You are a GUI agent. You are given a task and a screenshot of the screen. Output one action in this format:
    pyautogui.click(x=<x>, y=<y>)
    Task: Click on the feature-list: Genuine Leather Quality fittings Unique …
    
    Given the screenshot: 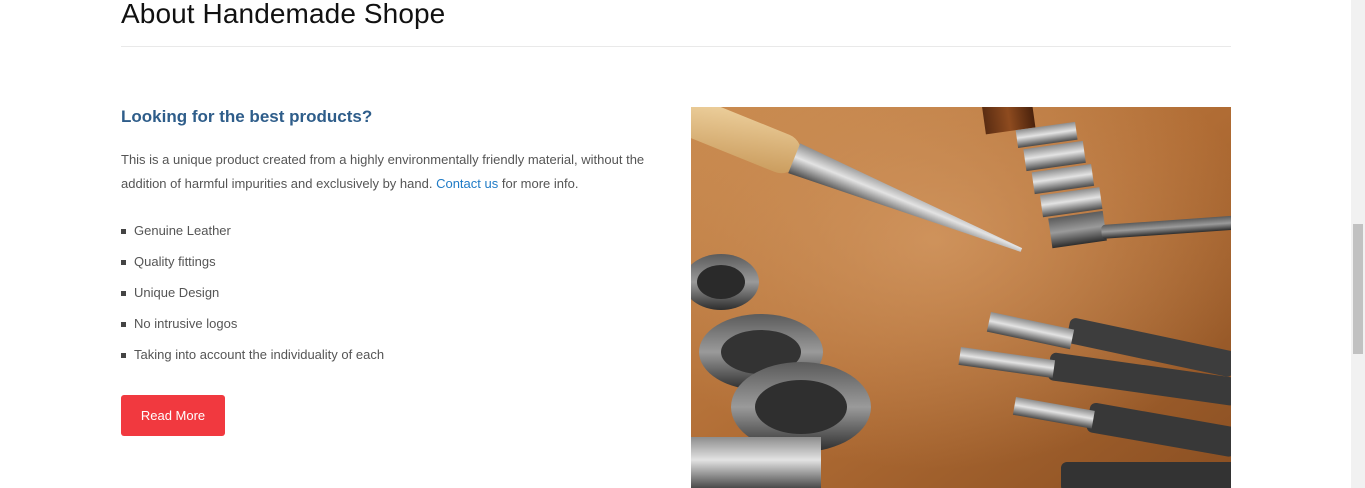 What is the action you would take?
    pyautogui.click(x=252, y=297)
    